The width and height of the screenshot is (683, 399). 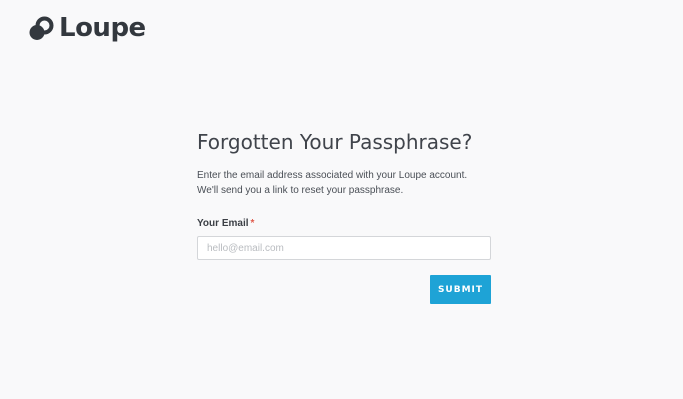 I want to click on page-title: Forgotten Your Passphrase?, so click(x=335, y=142).